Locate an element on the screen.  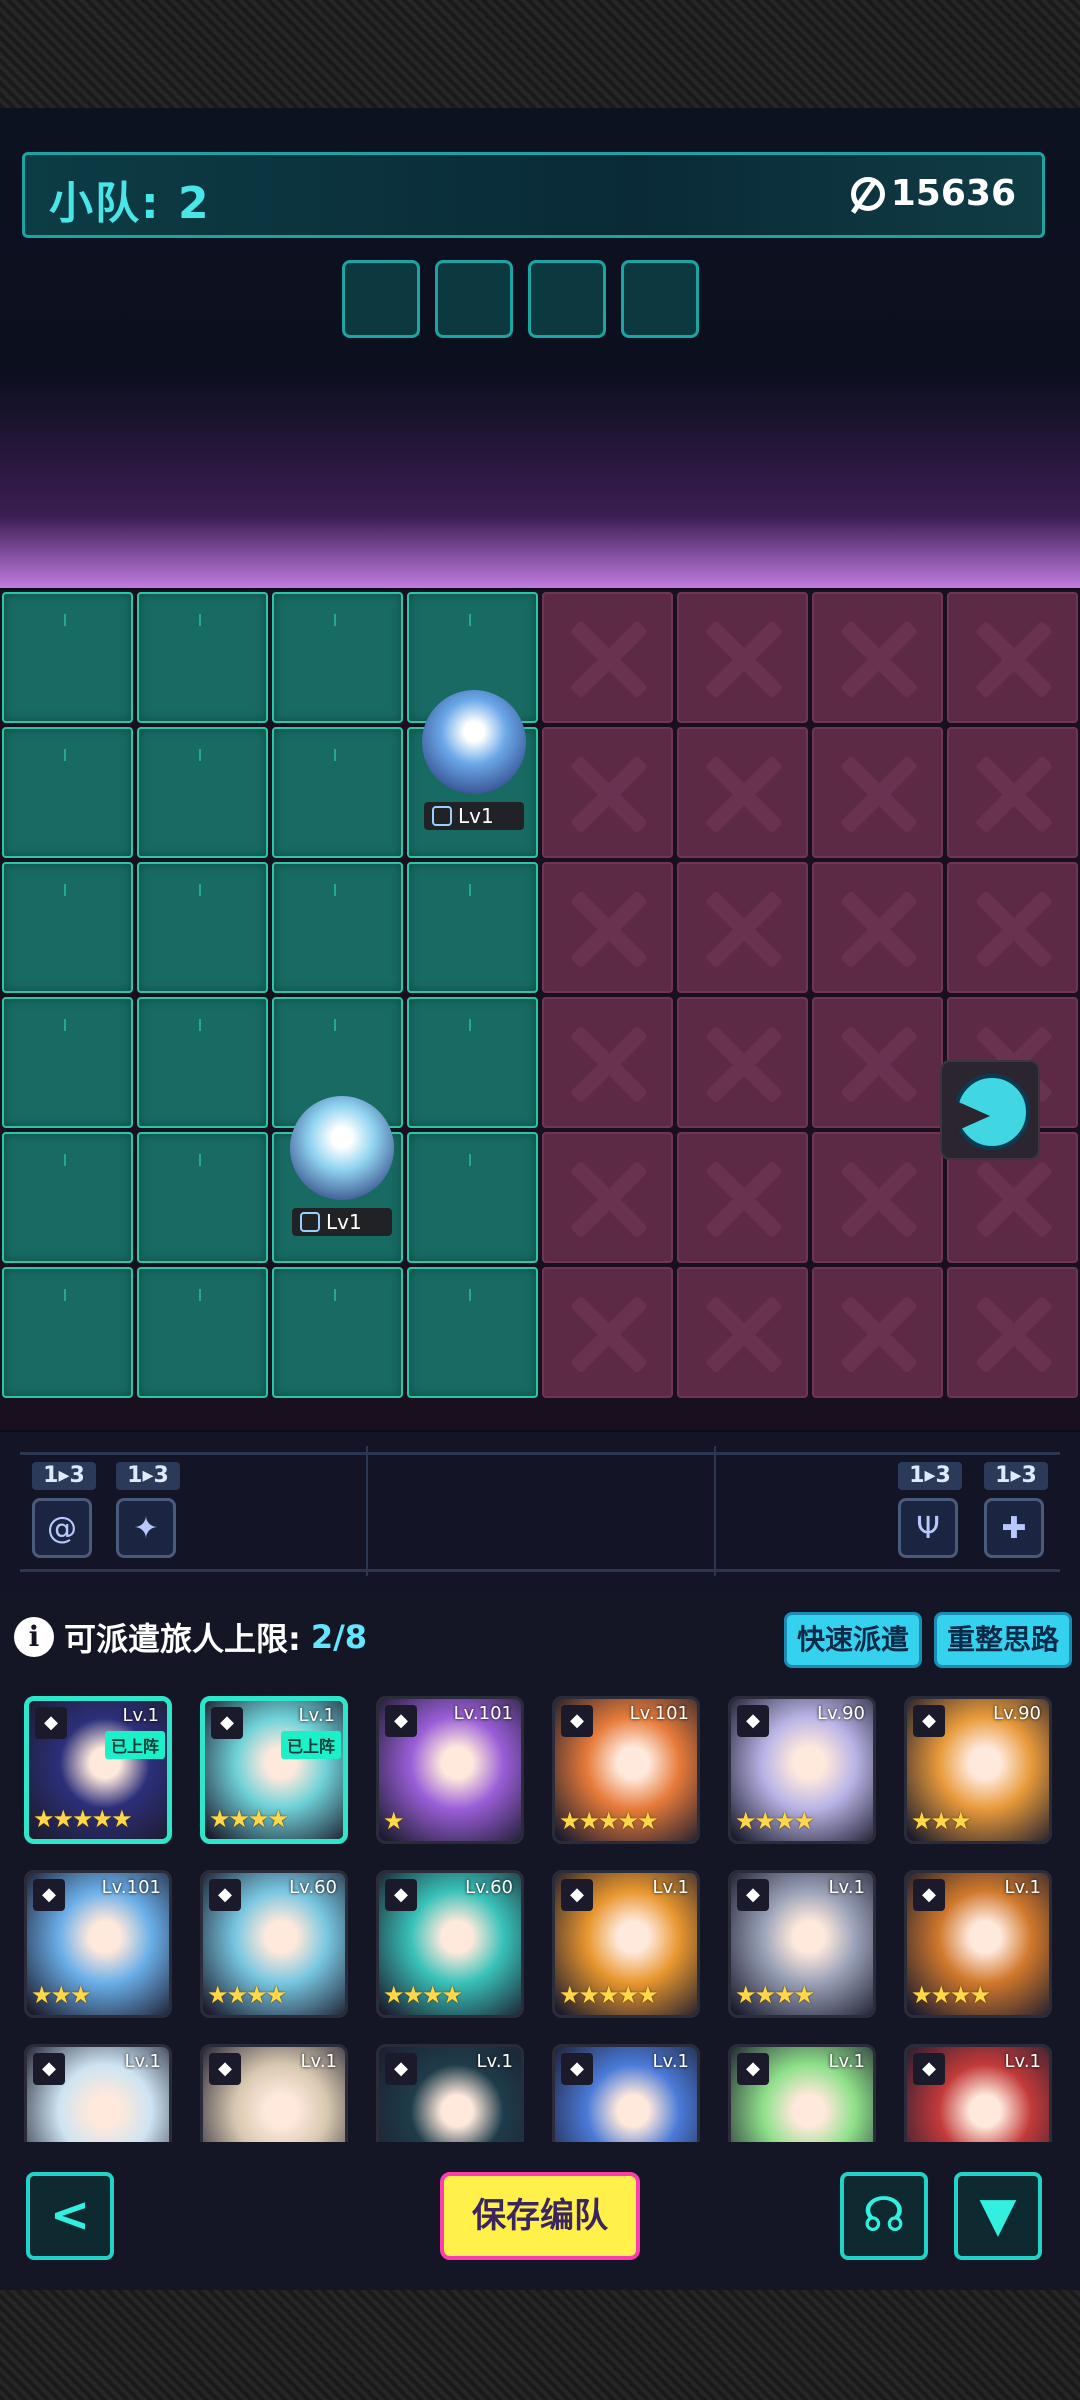
brain-strategy-button: ☊ is located at coordinates (884, 2216).